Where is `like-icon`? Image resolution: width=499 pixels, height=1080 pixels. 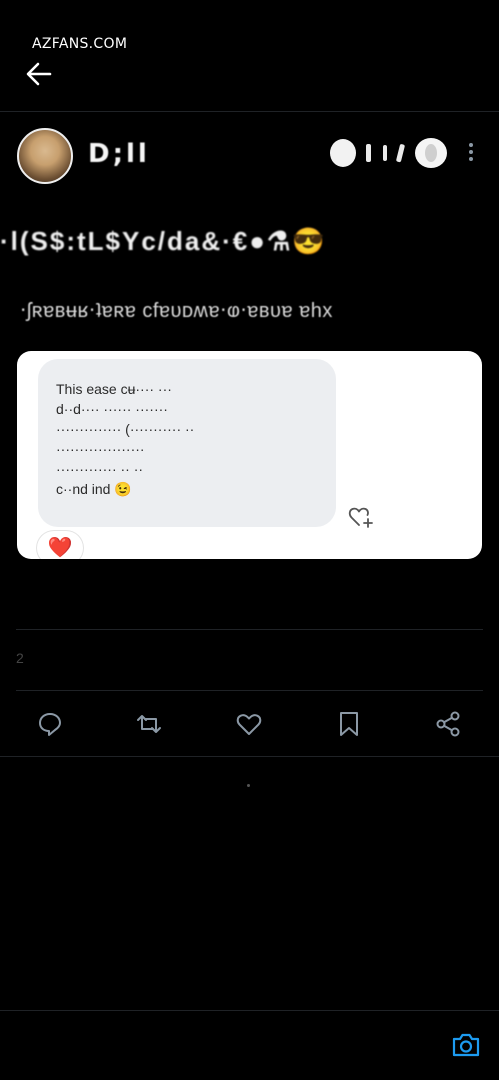 like-icon is located at coordinates (249, 724).